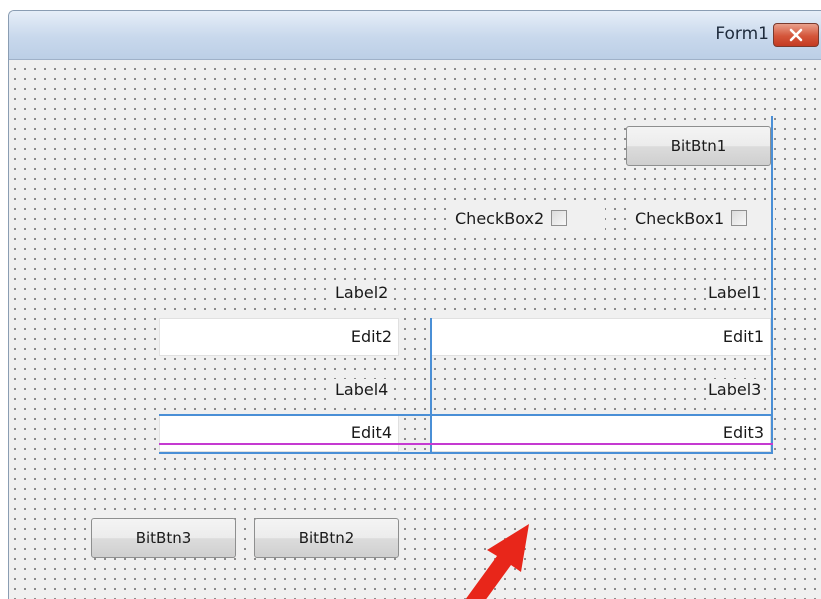  I want to click on label4: Label4, so click(362, 390).